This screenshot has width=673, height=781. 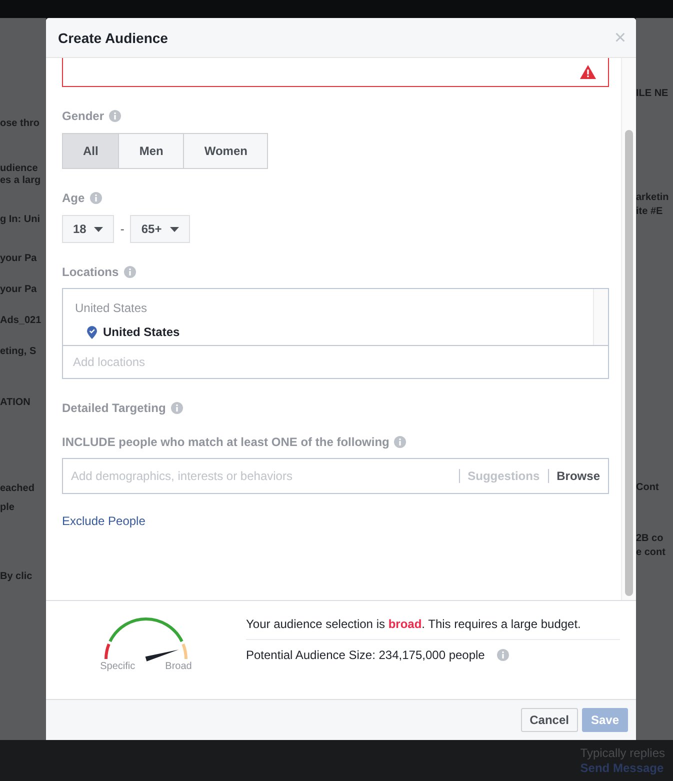 I want to click on background-text: eting, S, so click(x=19, y=351).